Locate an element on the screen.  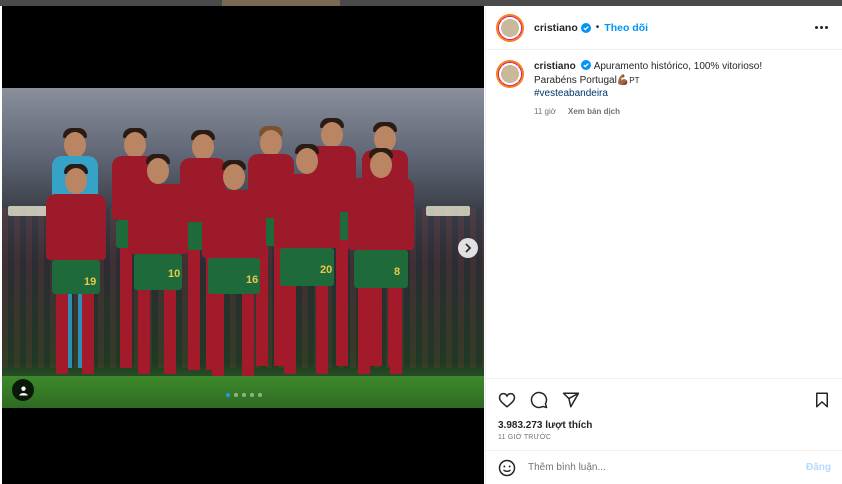
caption-username: cristiano is located at coordinates (555, 66).